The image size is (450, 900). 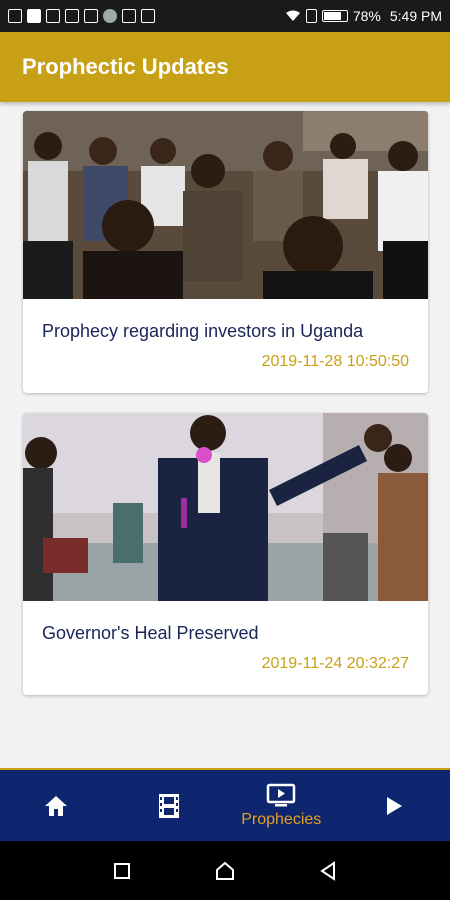 I want to click on clock: 5:49 PM, so click(x=415, y=16).